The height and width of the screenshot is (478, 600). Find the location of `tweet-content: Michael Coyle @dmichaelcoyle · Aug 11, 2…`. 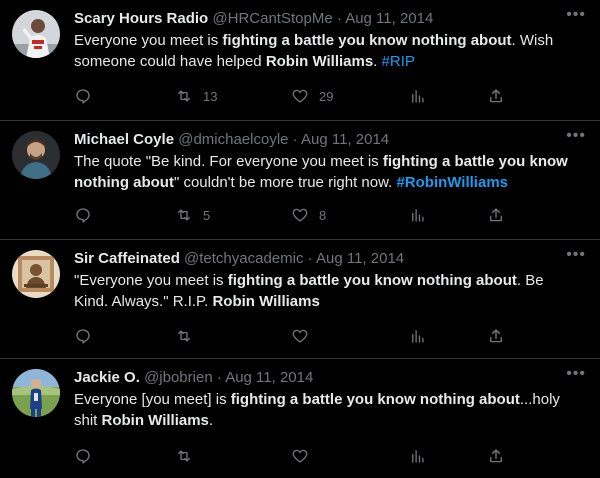

tweet-content: Michael Coyle @dmichaelcoyle · Aug 11, 2… is located at coordinates (326, 161).